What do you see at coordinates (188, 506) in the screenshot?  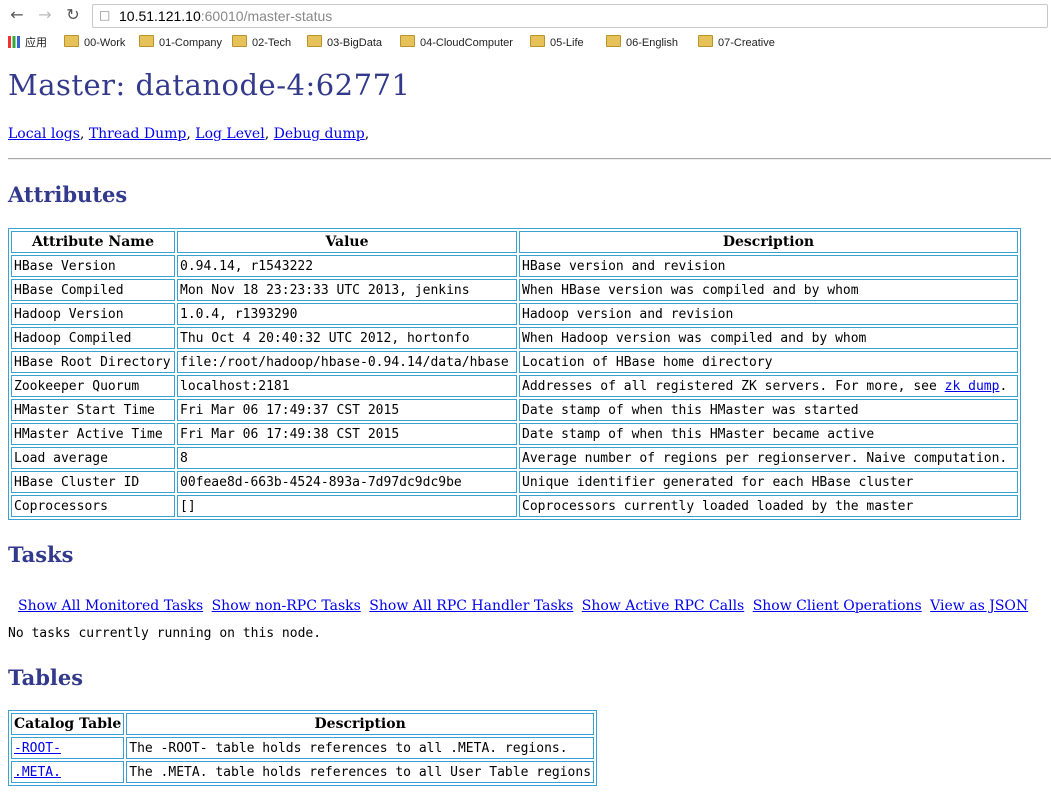 I see `cell-text: []` at bounding box center [188, 506].